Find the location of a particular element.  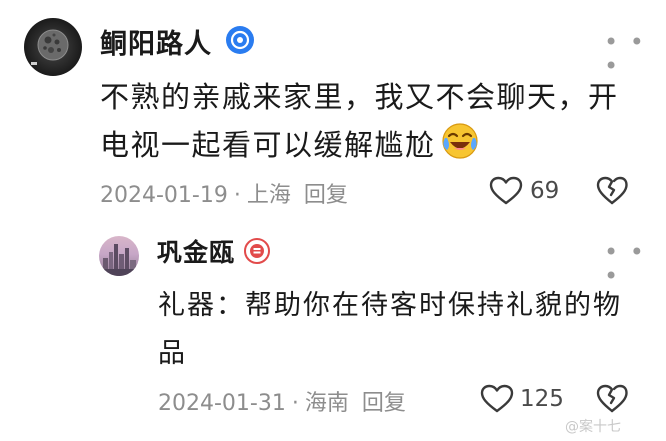

reply-avatar is located at coordinates (119, 256).